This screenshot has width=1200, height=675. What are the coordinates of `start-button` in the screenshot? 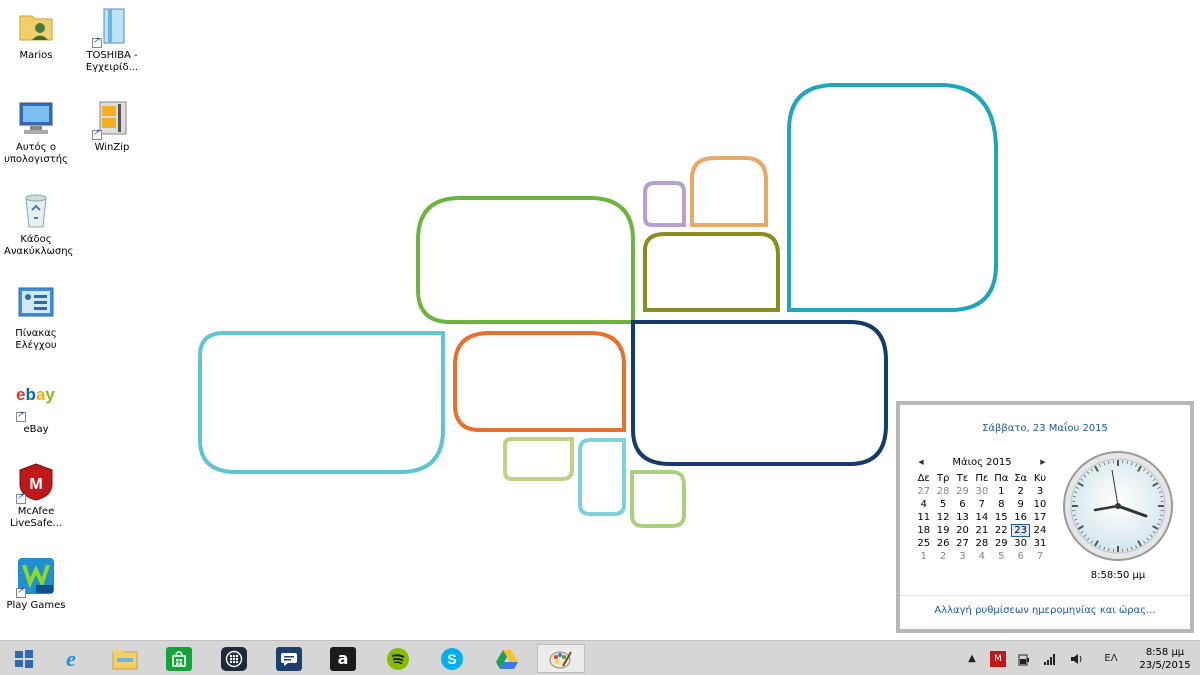 It's located at (24, 658).